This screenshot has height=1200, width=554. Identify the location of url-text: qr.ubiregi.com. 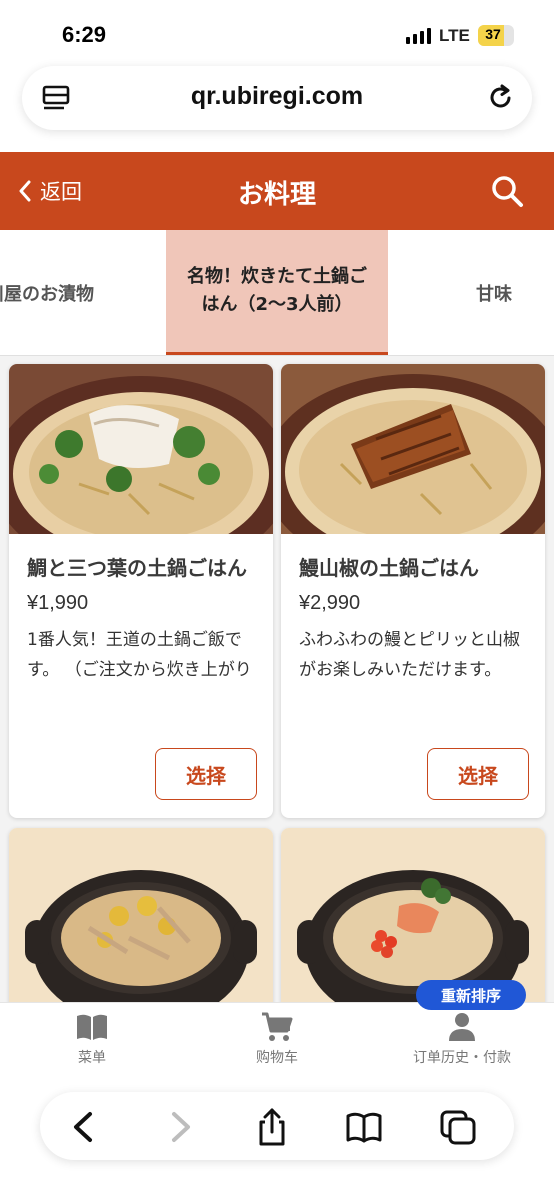
(277, 96).